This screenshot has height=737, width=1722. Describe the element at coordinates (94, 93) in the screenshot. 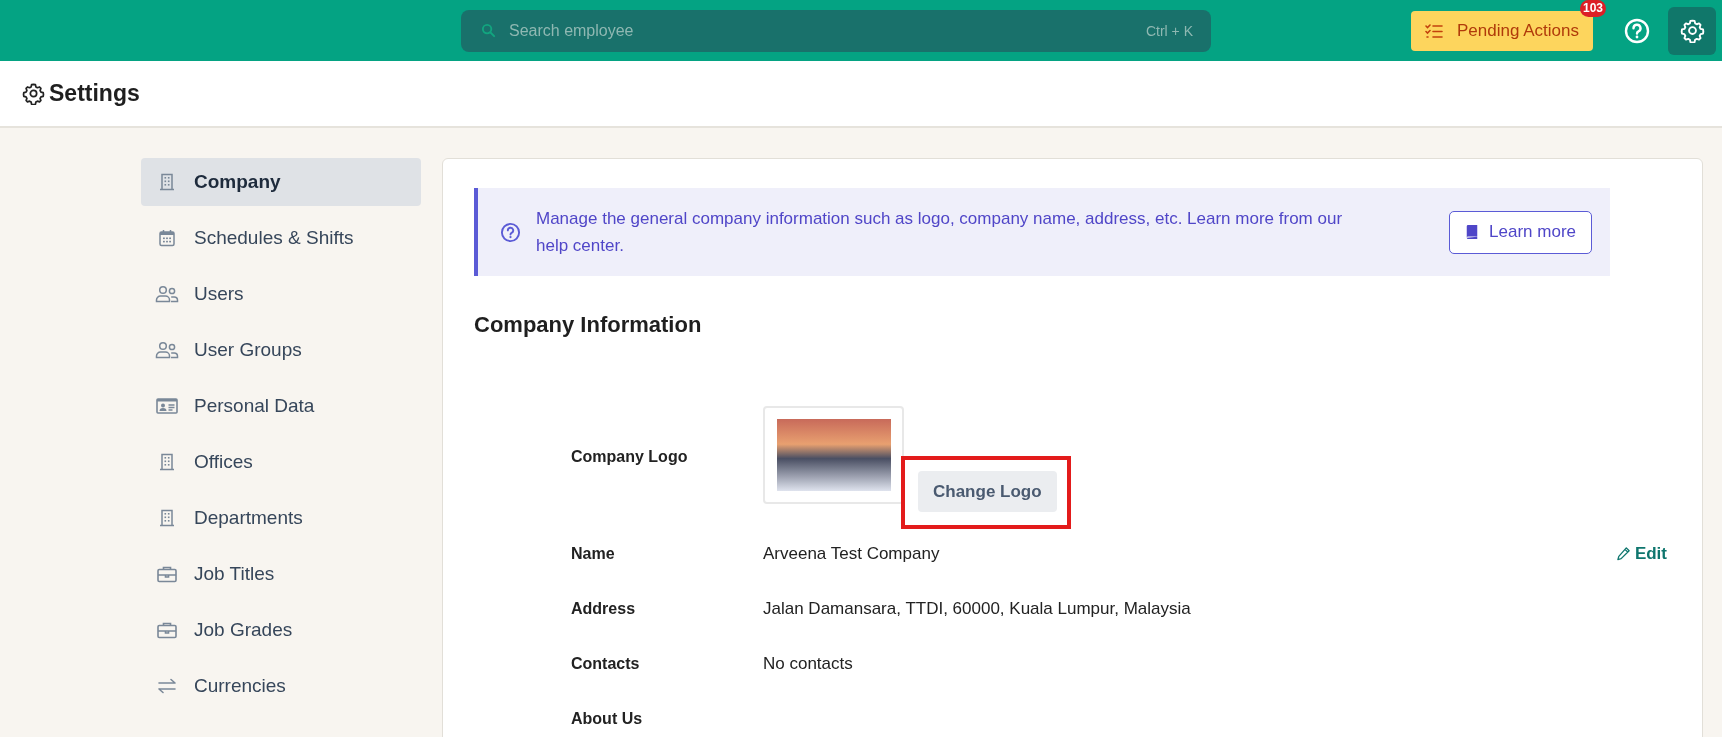

I see `page-title: Settings` at that location.